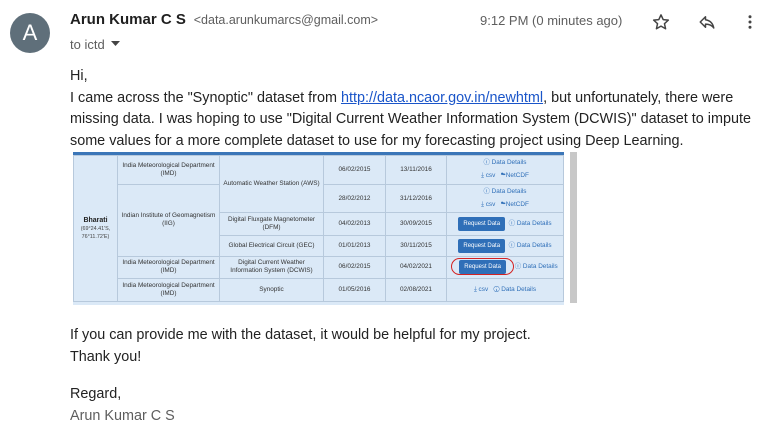 The image size is (777, 436). Describe the element at coordinates (95, 220) in the screenshot. I see `station-name: Bharati` at that location.